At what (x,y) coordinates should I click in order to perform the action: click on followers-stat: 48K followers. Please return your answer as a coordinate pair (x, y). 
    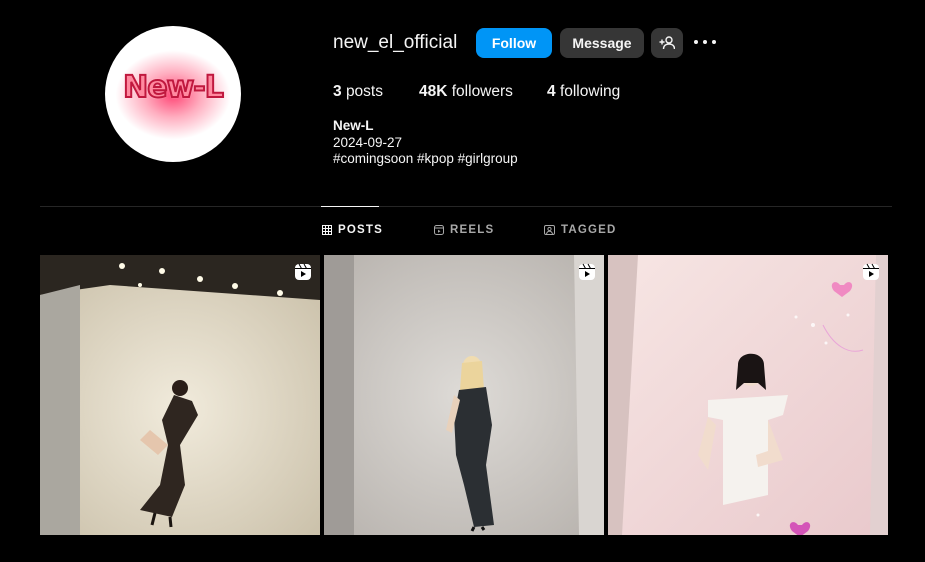
    Looking at the image, I should click on (466, 92).